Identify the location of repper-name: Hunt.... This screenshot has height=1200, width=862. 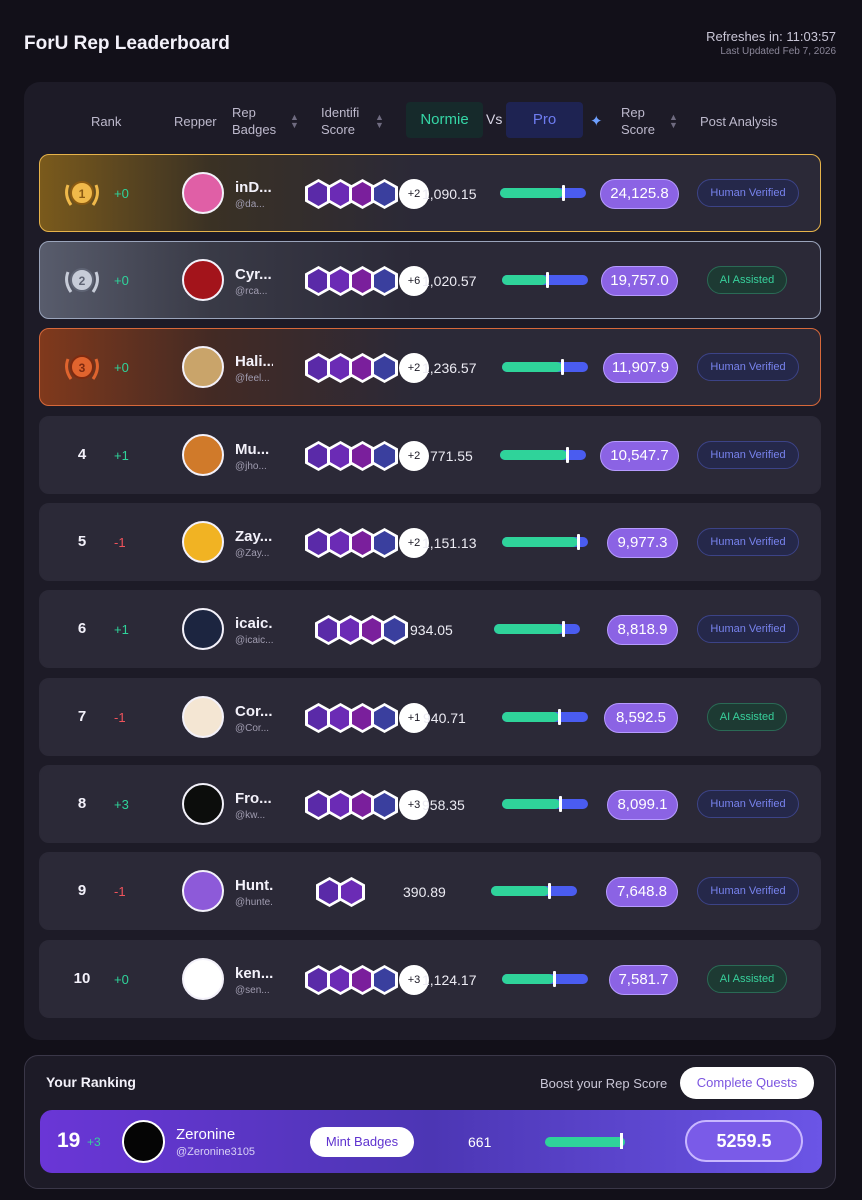
(254, 885).